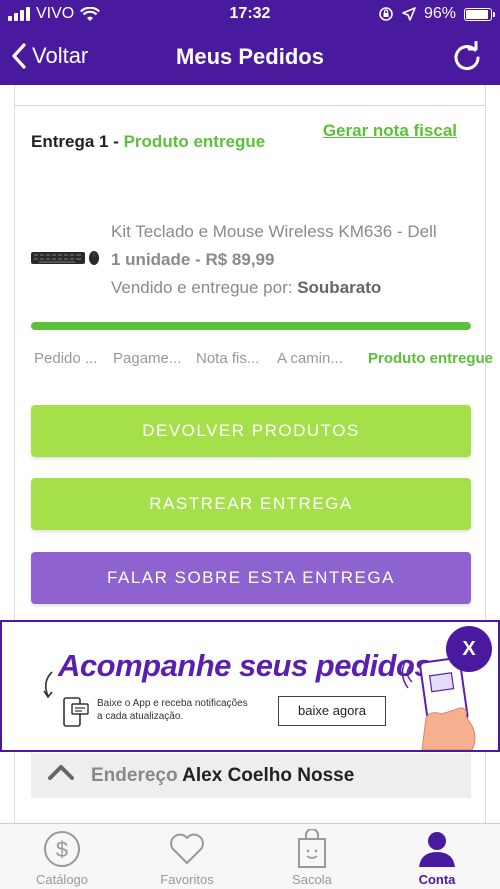  I want to click on orientation-lock-icon, so click(386, 14).